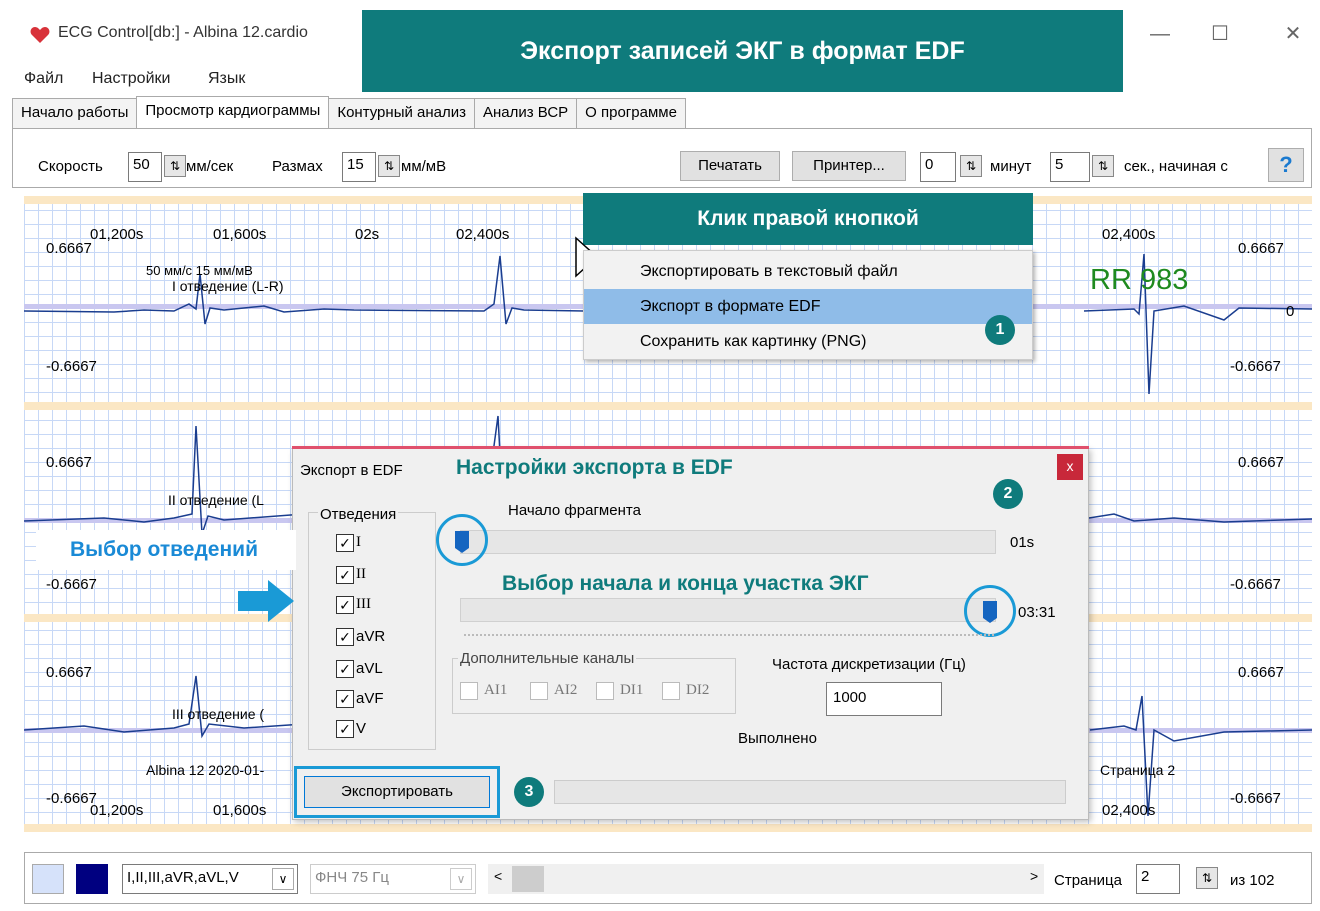  What do you see at coordinates (526, 113) in the screenshot?
I see `tab-hrv-analysis: Анализ ВСР` at bounding box center [526, 113].